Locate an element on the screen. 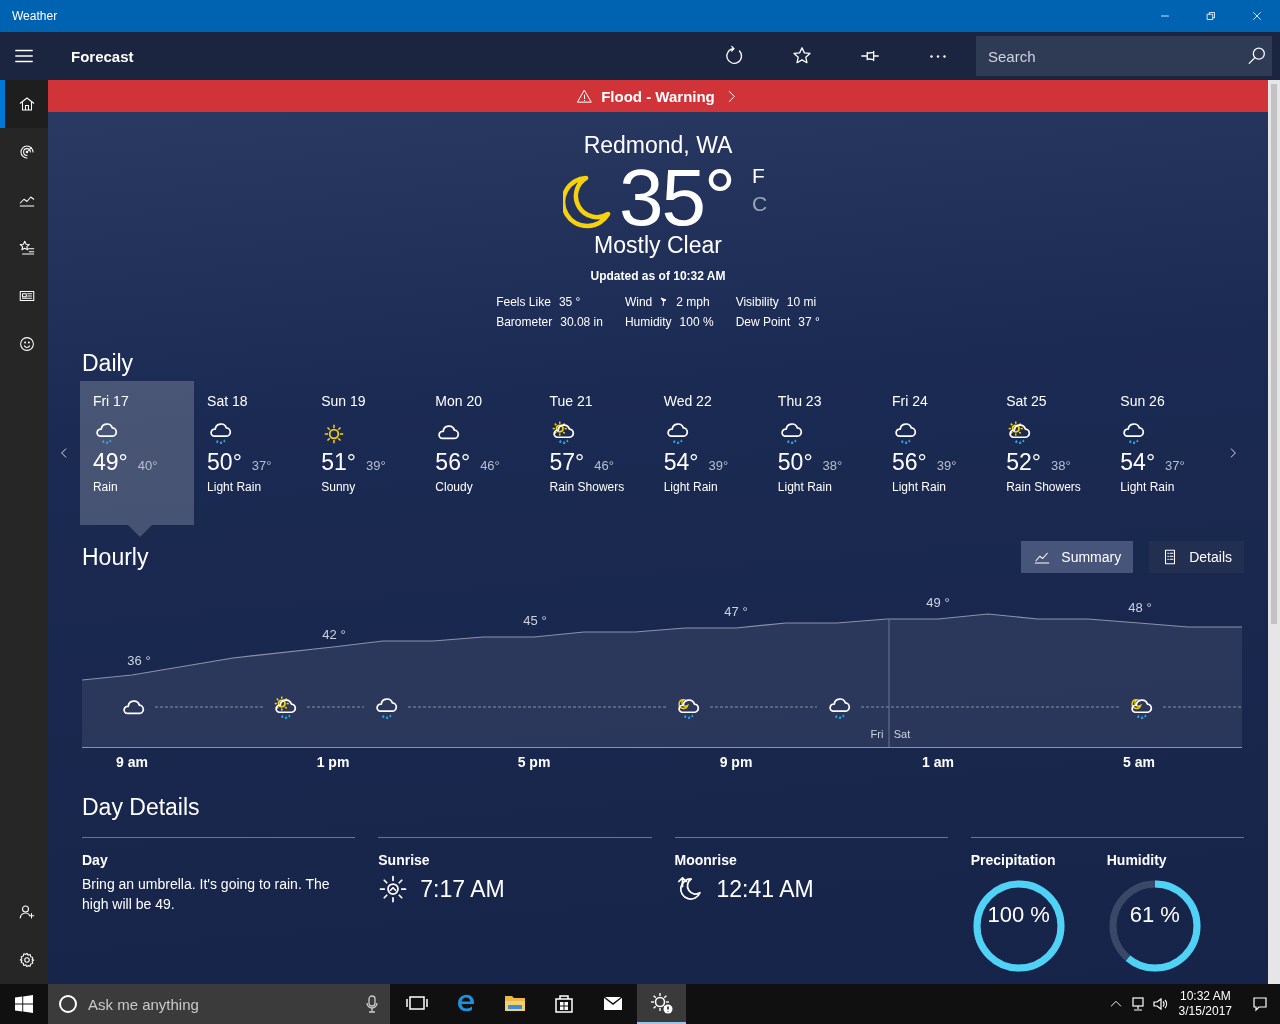 This screenshot has width=1280, height=1024. moonrise-time: 12:41 AM is located at coordinates (765, 889).